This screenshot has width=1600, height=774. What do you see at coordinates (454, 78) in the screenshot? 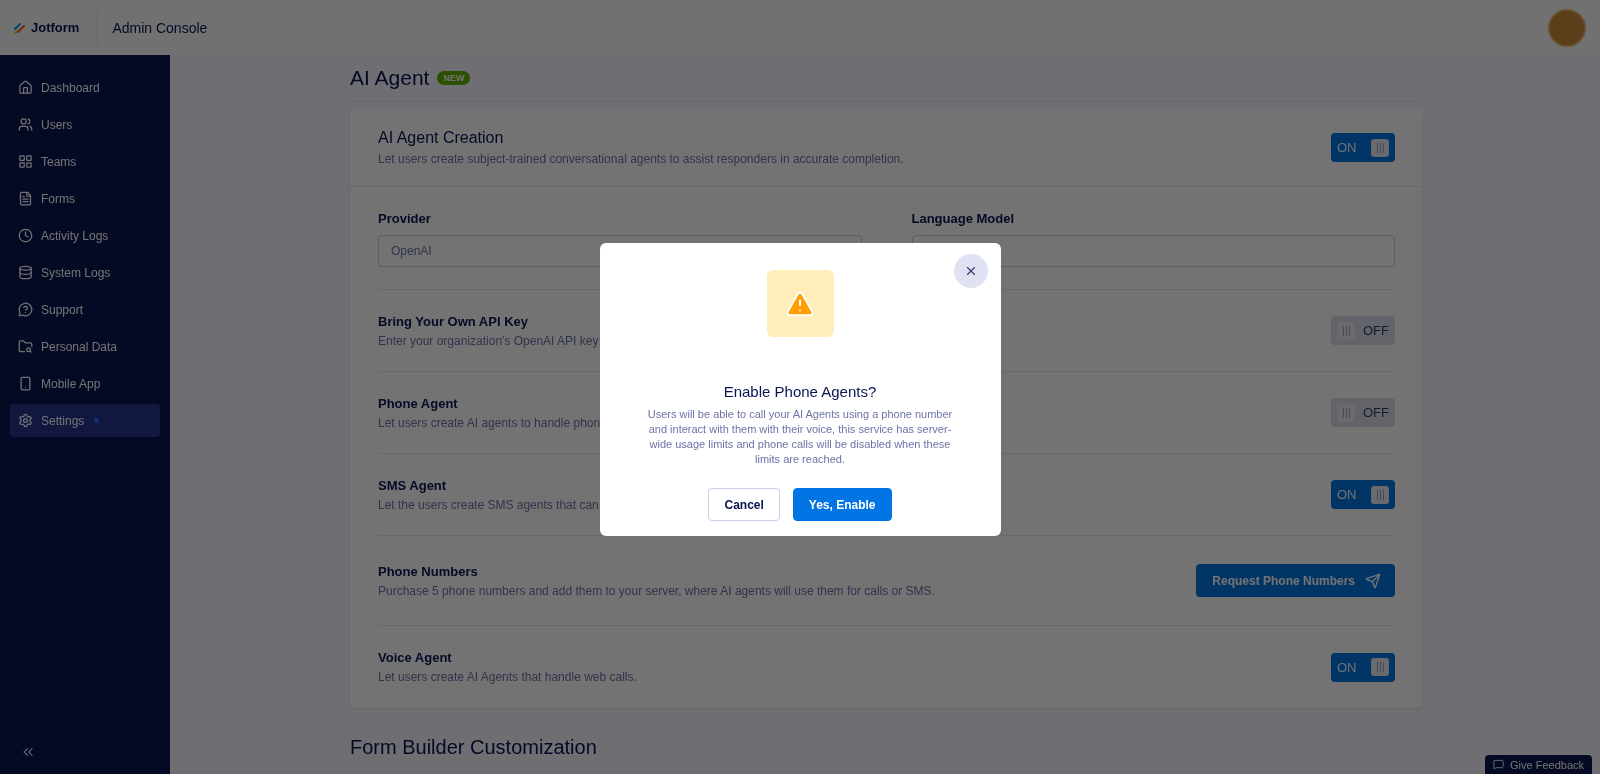
I see `new-badge: NEW` at bounding box center [454, 78].